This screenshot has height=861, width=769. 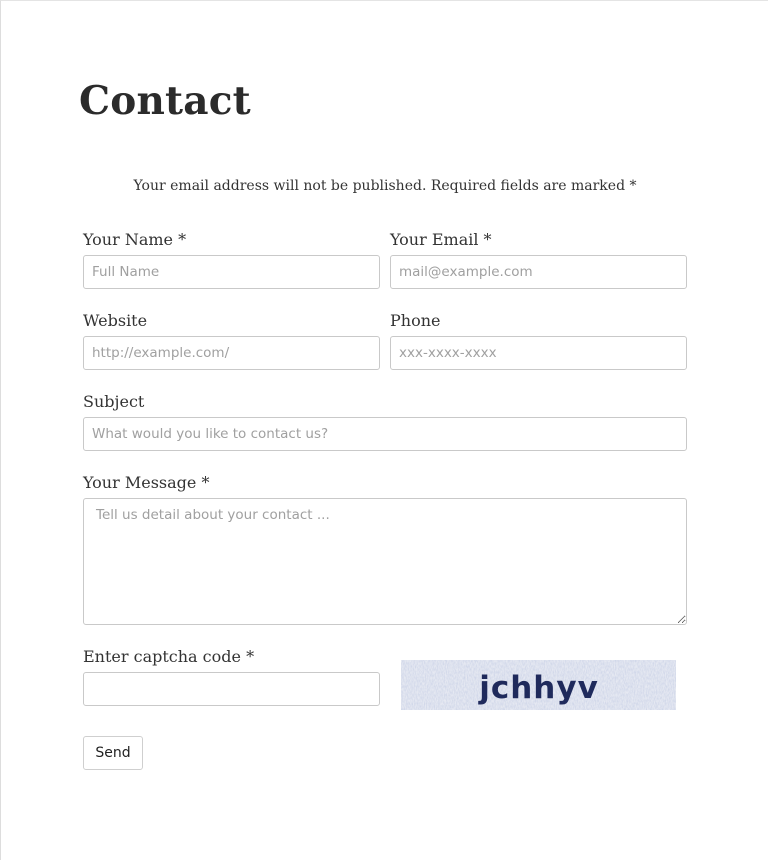 I want to click on phone-label: Phone, so click(x=415, y=320).